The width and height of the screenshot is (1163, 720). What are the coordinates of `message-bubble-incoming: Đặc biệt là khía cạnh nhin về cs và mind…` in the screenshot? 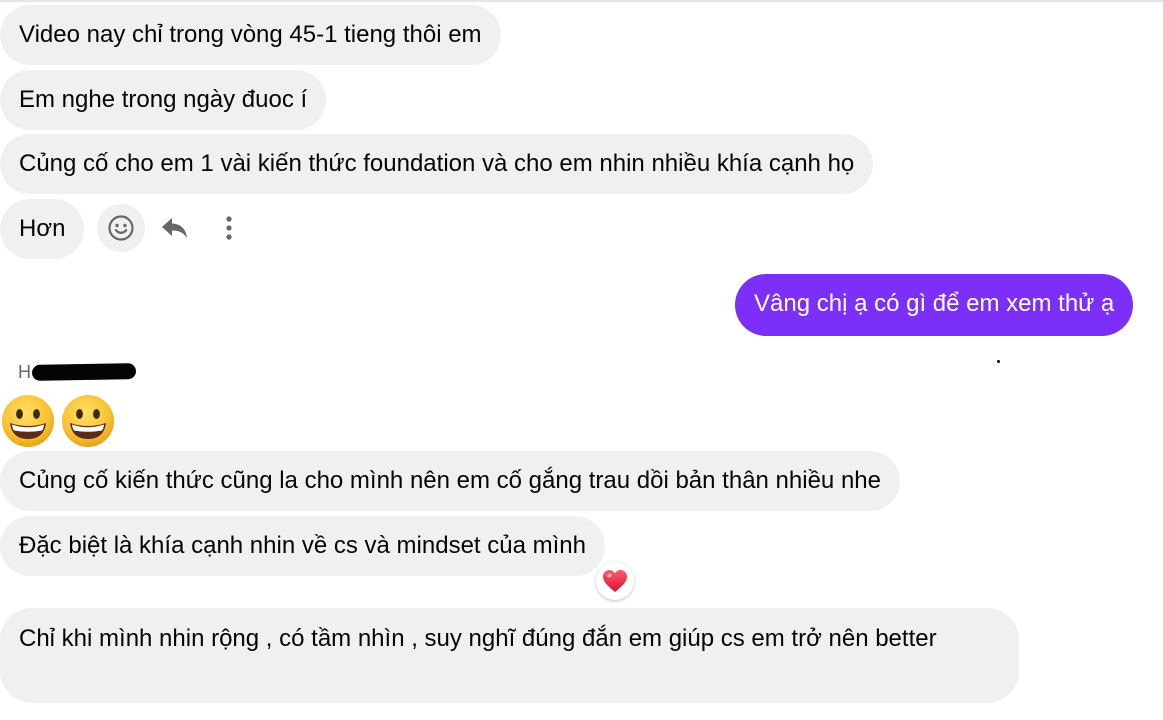 It's located at (302, 546).